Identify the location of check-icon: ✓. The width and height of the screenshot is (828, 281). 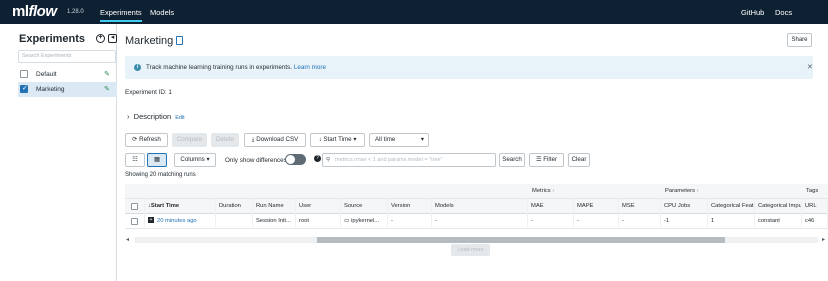
(25, 88).